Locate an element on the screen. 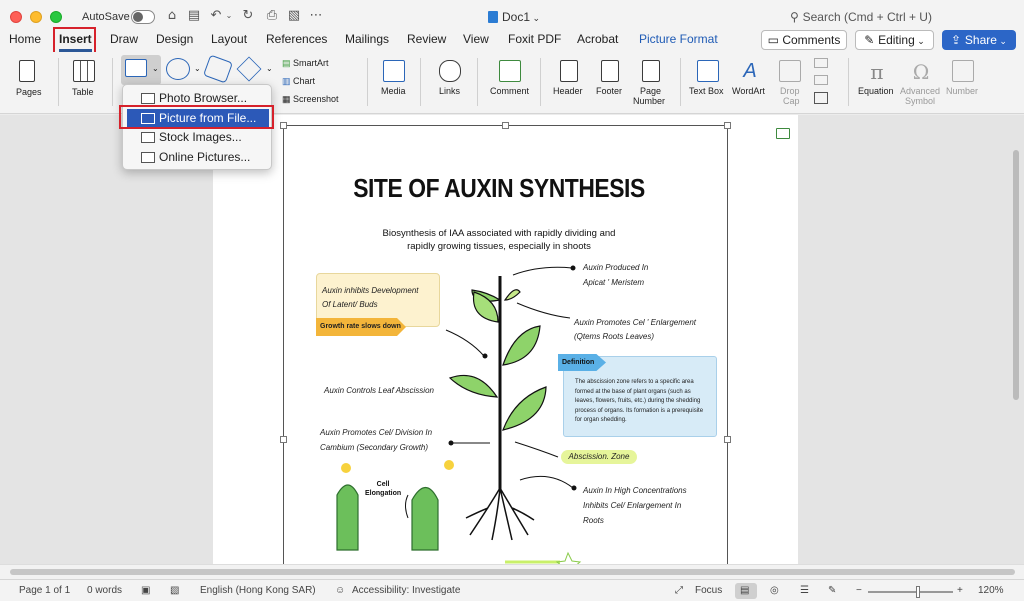 The image size is (1024, 601). promotes-line-2: (Qtems Roots Leaves) is located at coordinates (614, 336).